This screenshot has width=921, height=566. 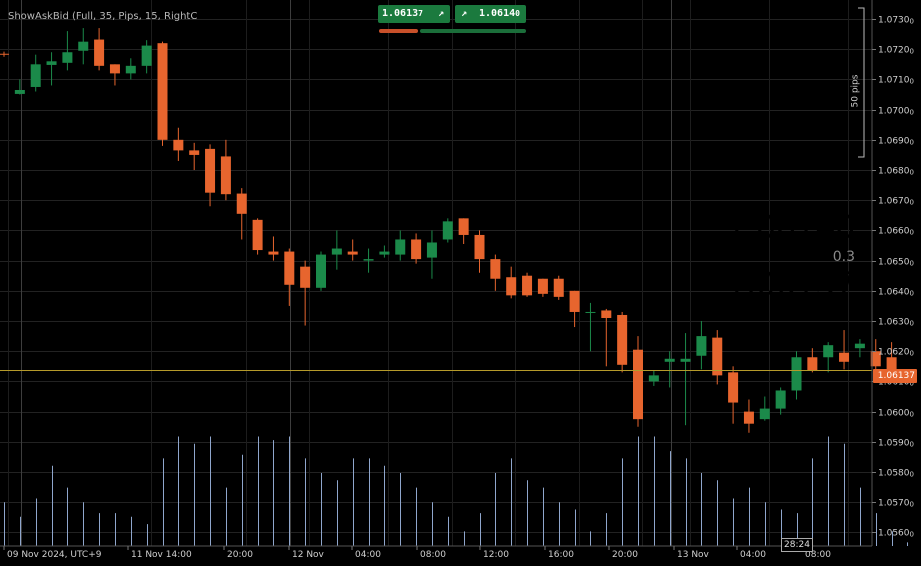 I want to click on sell-arrow-icon: ↗, so click(x=440, y=13).